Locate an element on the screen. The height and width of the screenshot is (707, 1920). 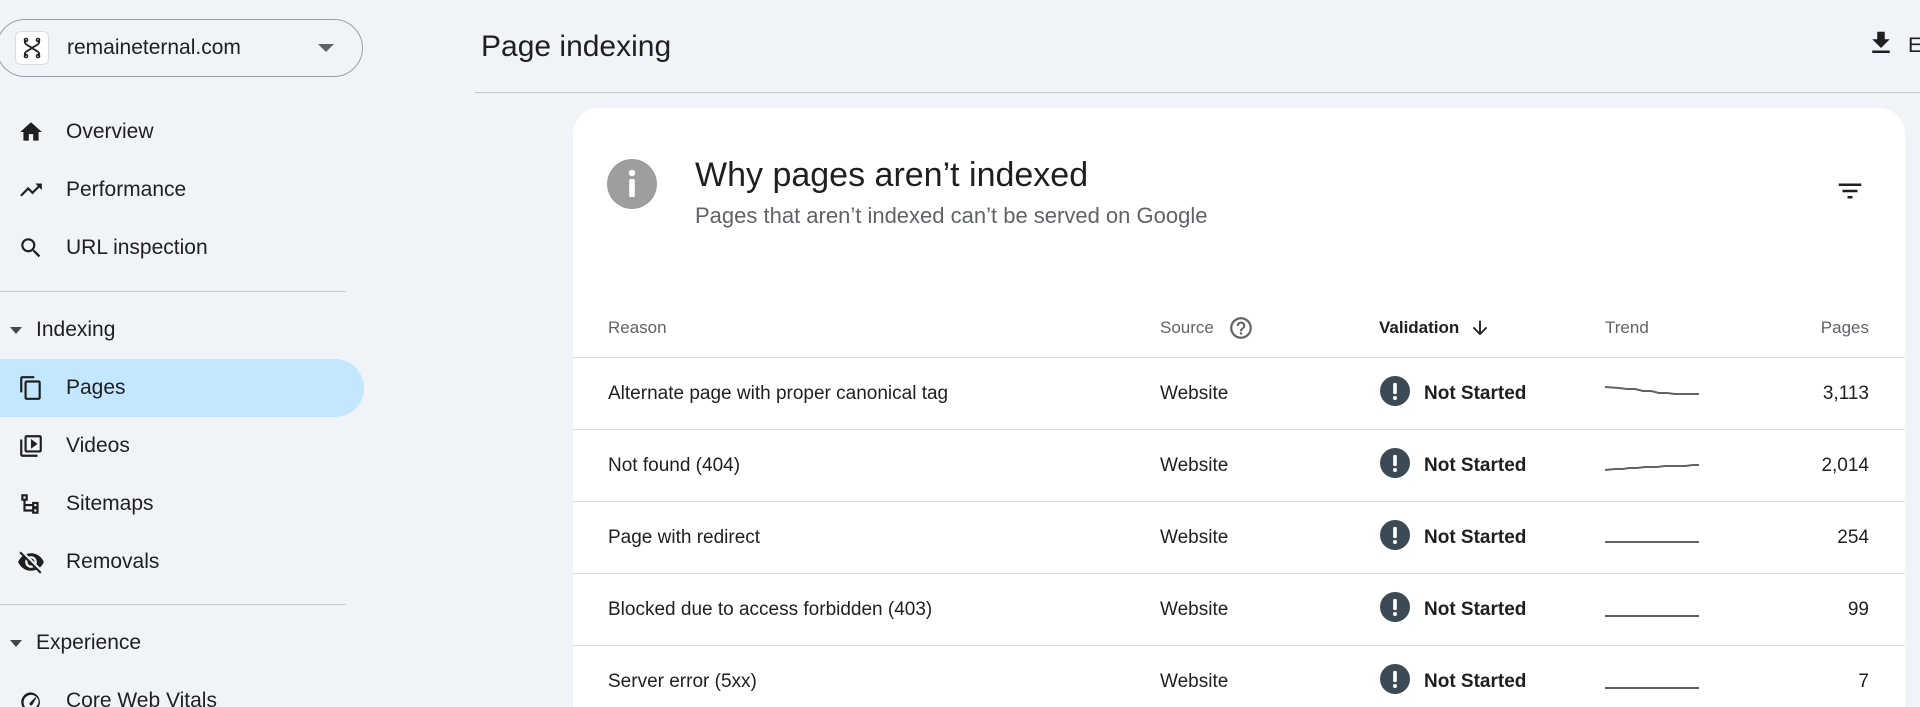
column-header-reason: Reason is located at coordinates (637, 328).